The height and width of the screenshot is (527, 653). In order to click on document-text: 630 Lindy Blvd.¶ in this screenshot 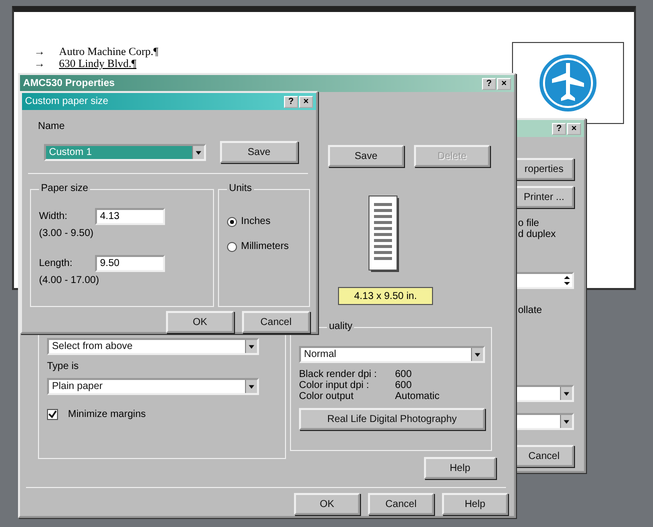, I will do `click(97, 64)`.